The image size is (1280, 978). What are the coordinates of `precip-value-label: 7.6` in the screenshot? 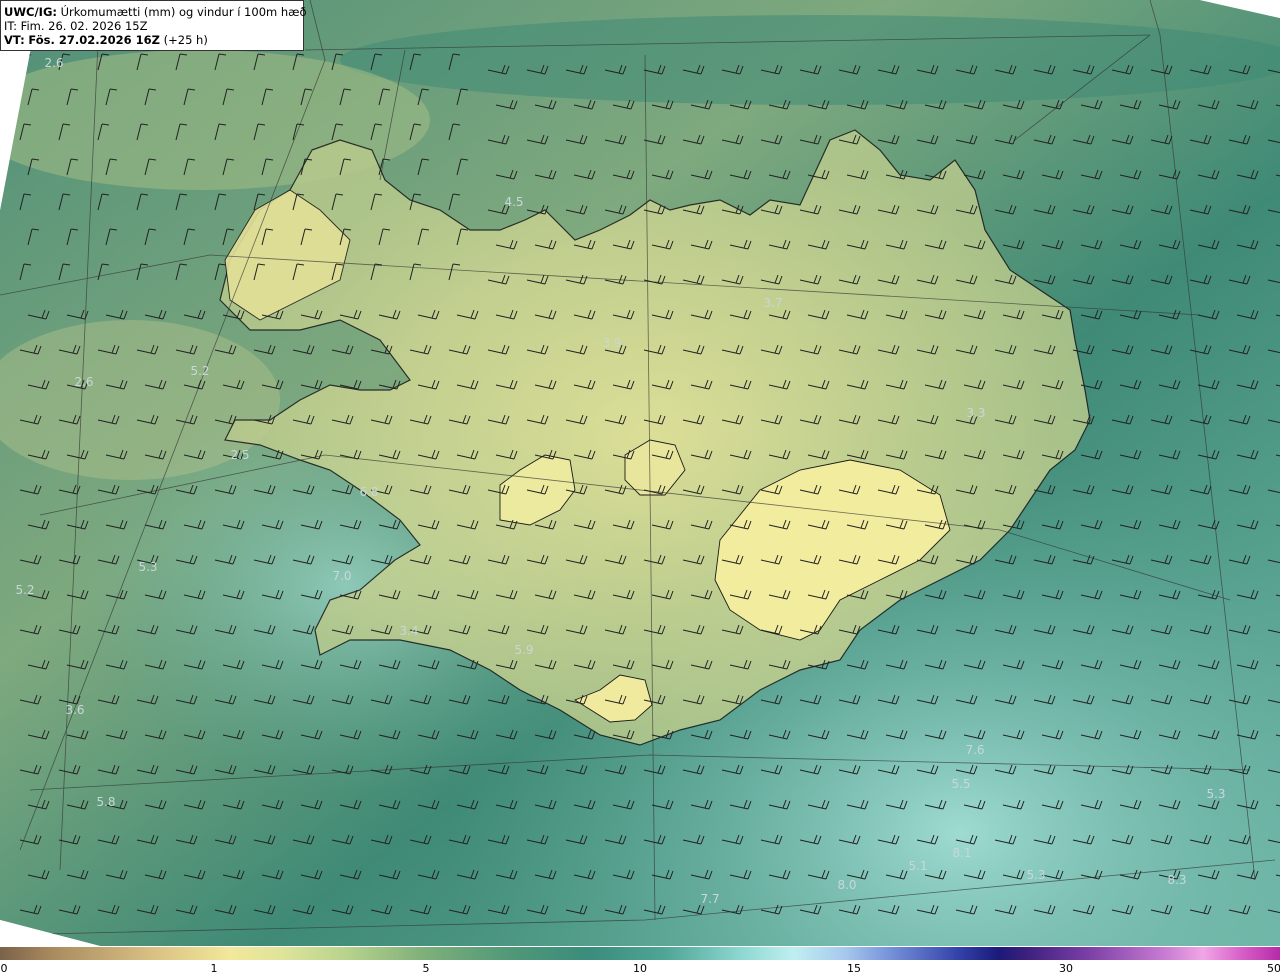 It's located at (975, 750).